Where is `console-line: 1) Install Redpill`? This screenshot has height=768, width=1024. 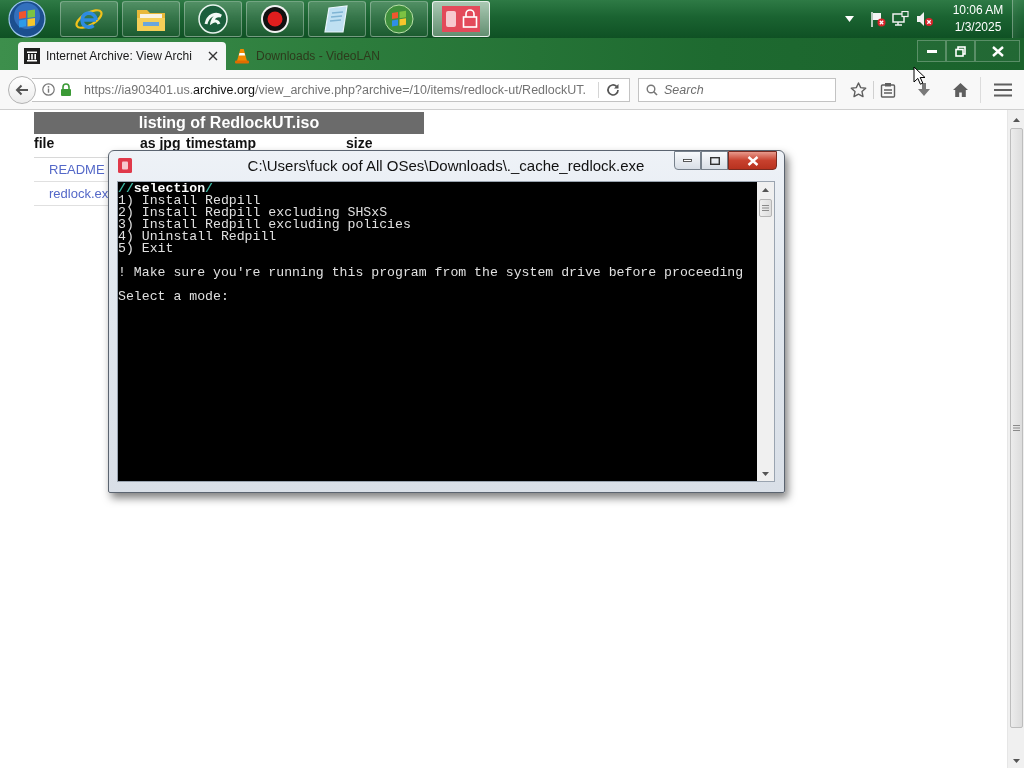
console-line: 1) Install Redpill is located at coordinates (190, 201).